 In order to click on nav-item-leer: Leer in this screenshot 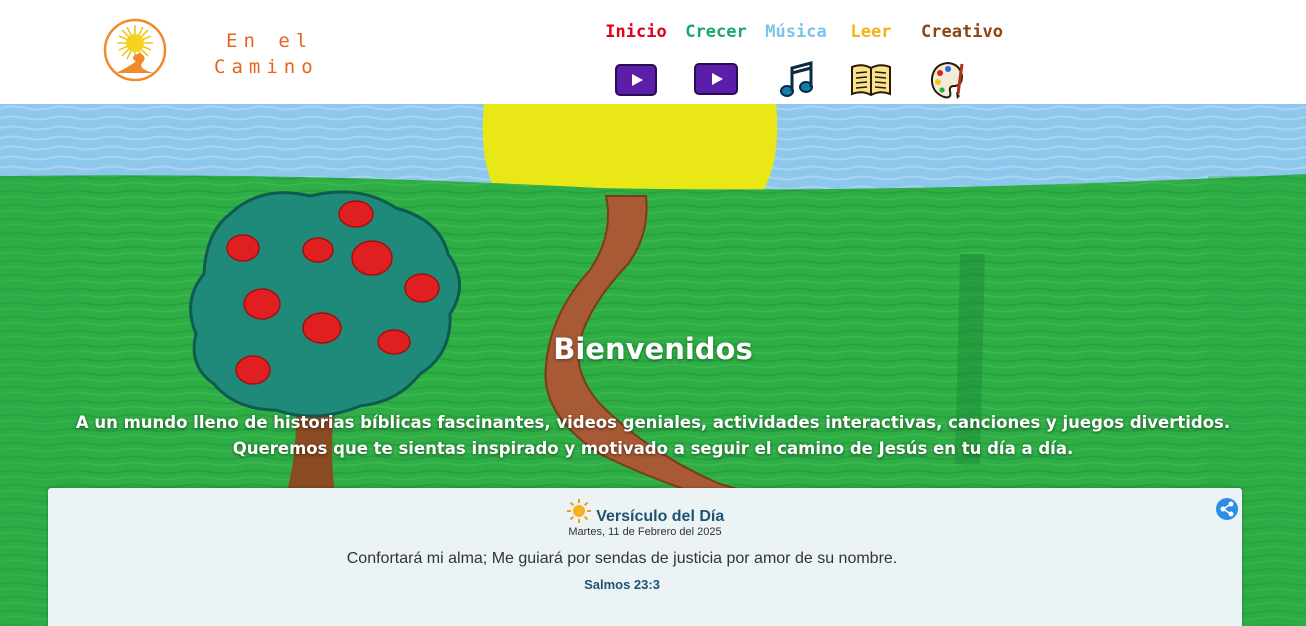, I will do `click(871, 59)`.